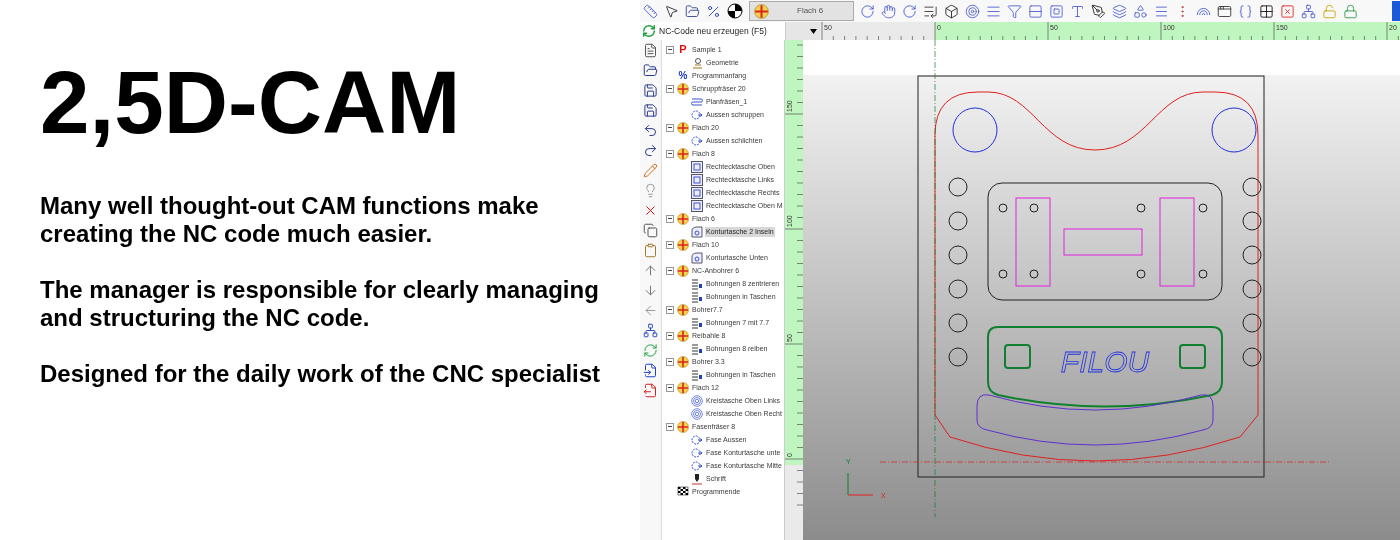 Image resolution: width=1400 pixels, height=540 pixels. Describe the element at coordinates (683, 75) in the screenshot. I see `percent-glyph: %` at that location.